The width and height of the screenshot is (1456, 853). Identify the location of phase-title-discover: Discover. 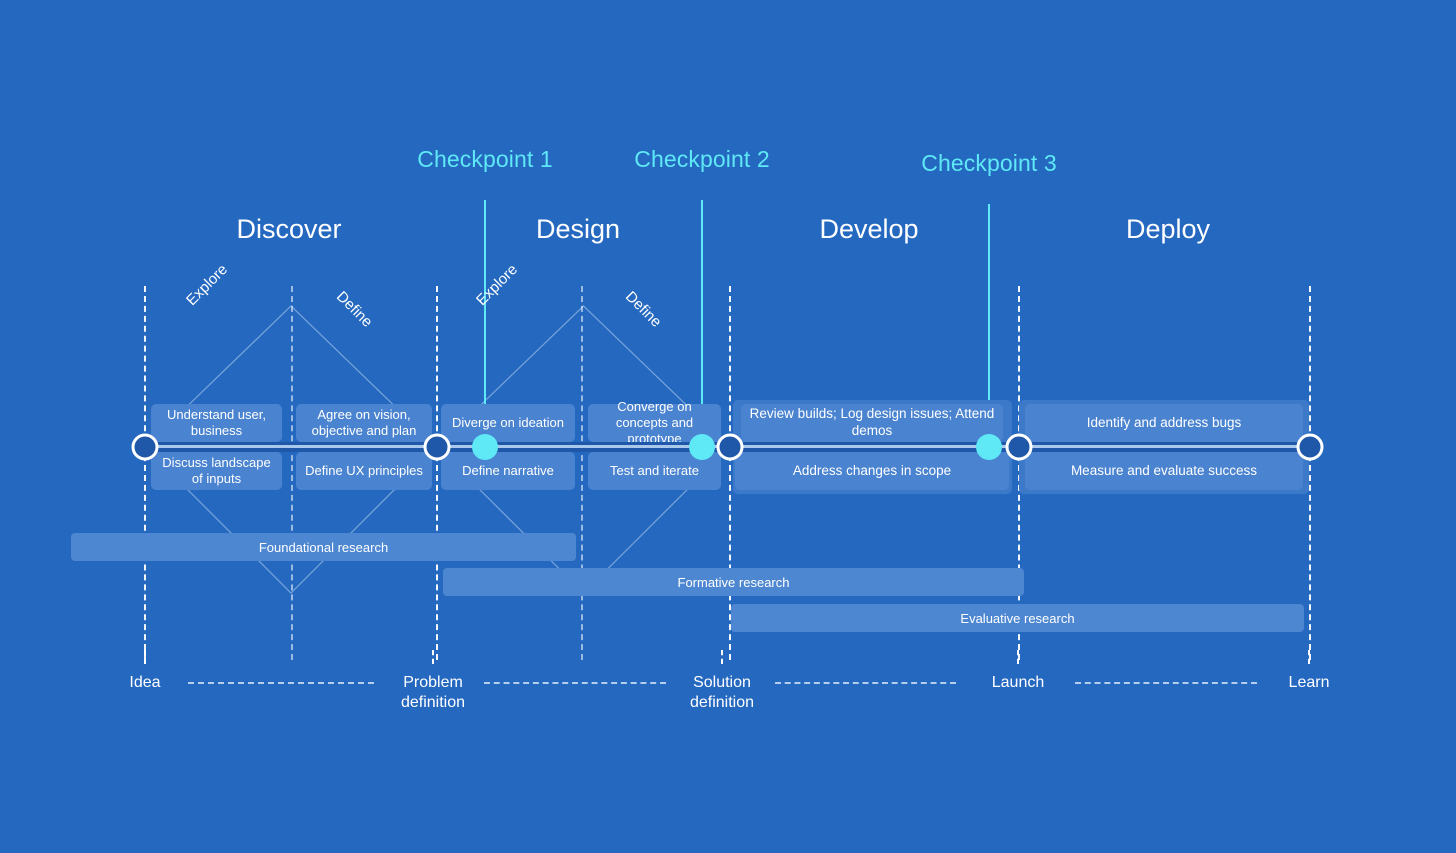
(289, 229).